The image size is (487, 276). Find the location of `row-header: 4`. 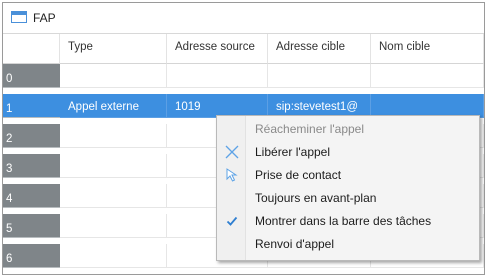

row-header: 4 is located at coordinates (31, 196).